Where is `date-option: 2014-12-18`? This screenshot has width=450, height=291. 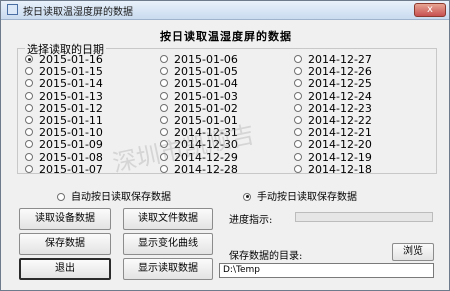 date-option: 2014-12-18 is located at coordinates (333, 169).